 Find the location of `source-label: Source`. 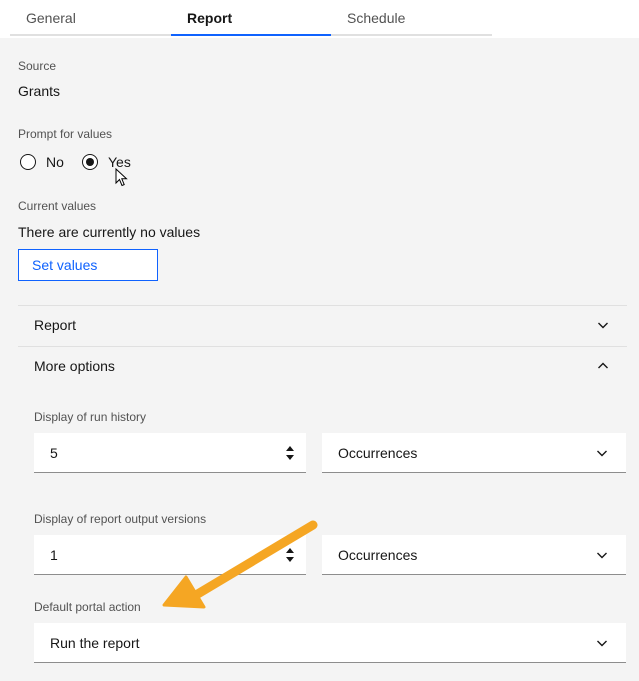

source-label: Source is located at coordinates (37, 66).